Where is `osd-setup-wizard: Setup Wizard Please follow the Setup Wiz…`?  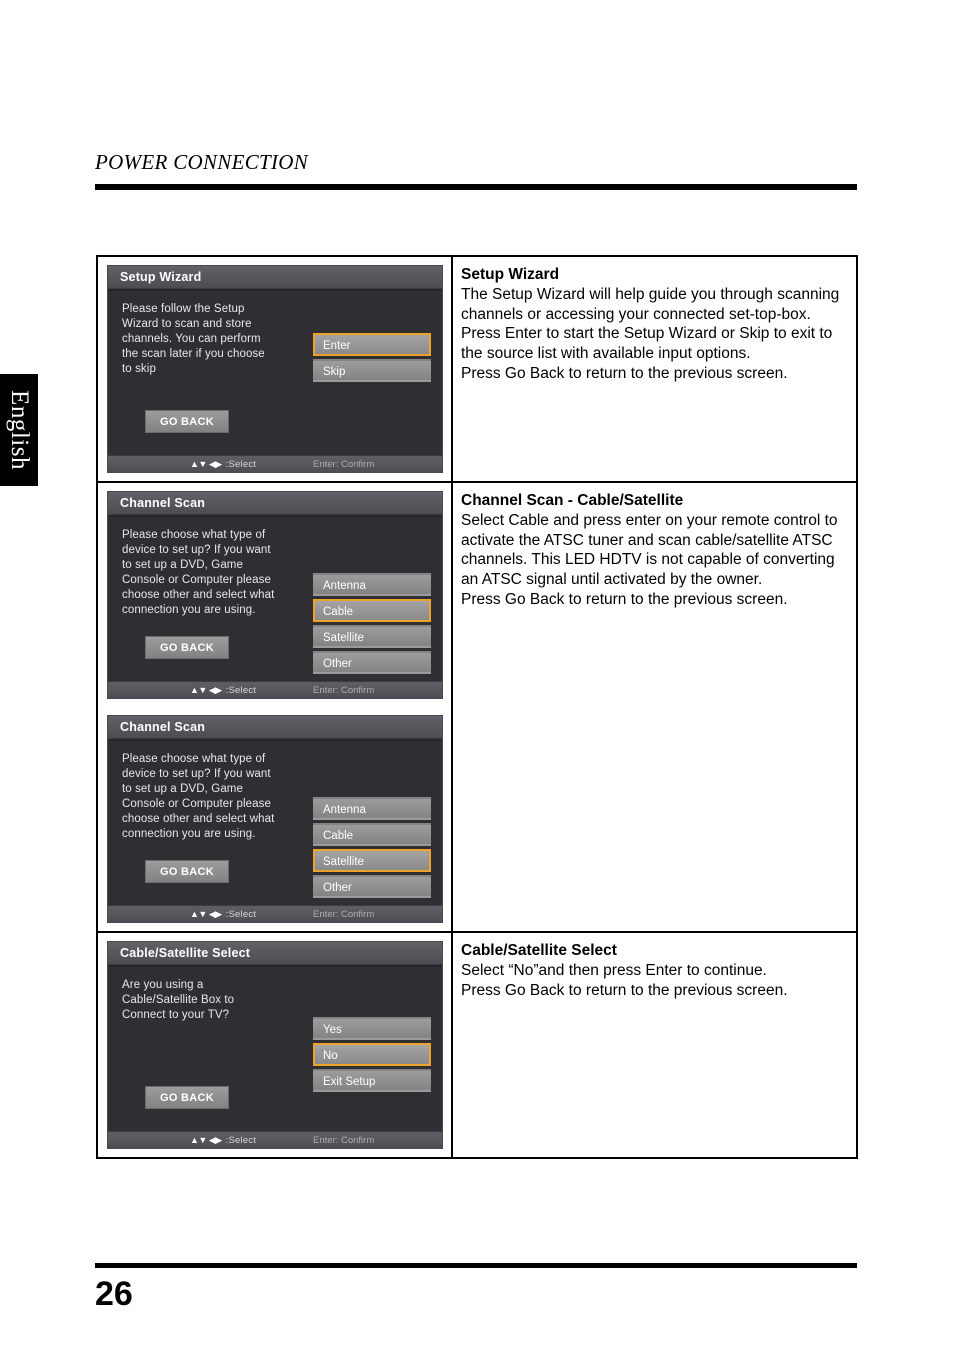 osd-setup-wizard: Setup Wizard Please follow the Setup Wiz… is located at coordinates (275, 369).